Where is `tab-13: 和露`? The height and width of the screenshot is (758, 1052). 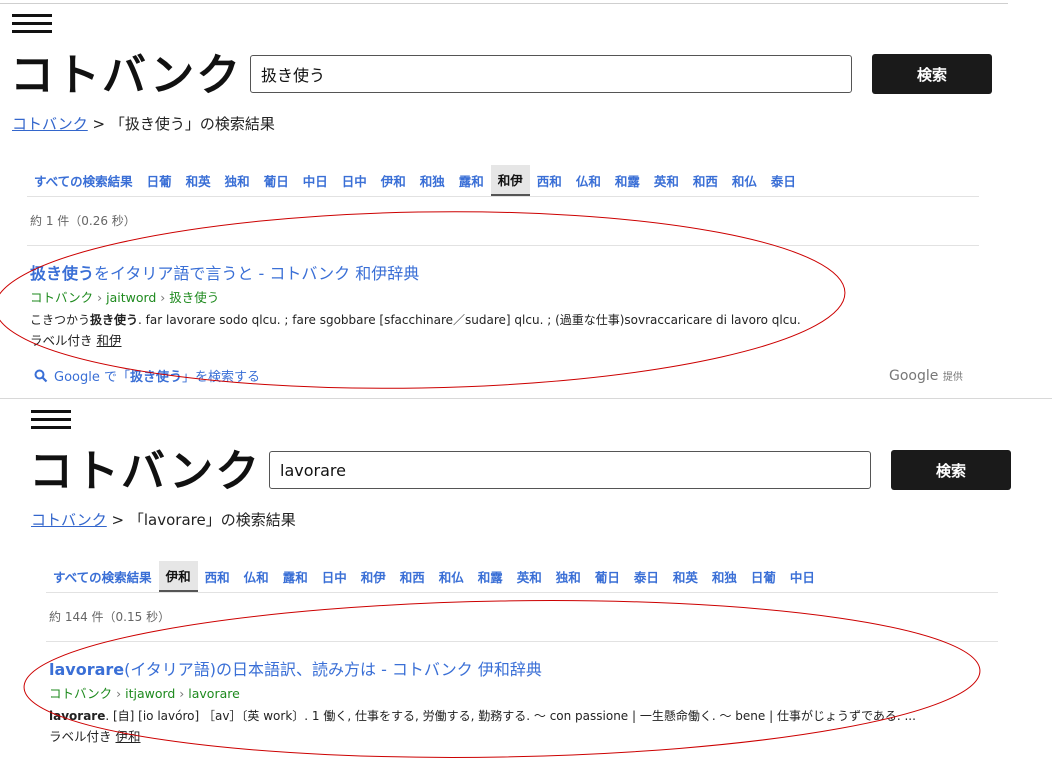 tab-13: 和露 is located at coordinates (627, 180).